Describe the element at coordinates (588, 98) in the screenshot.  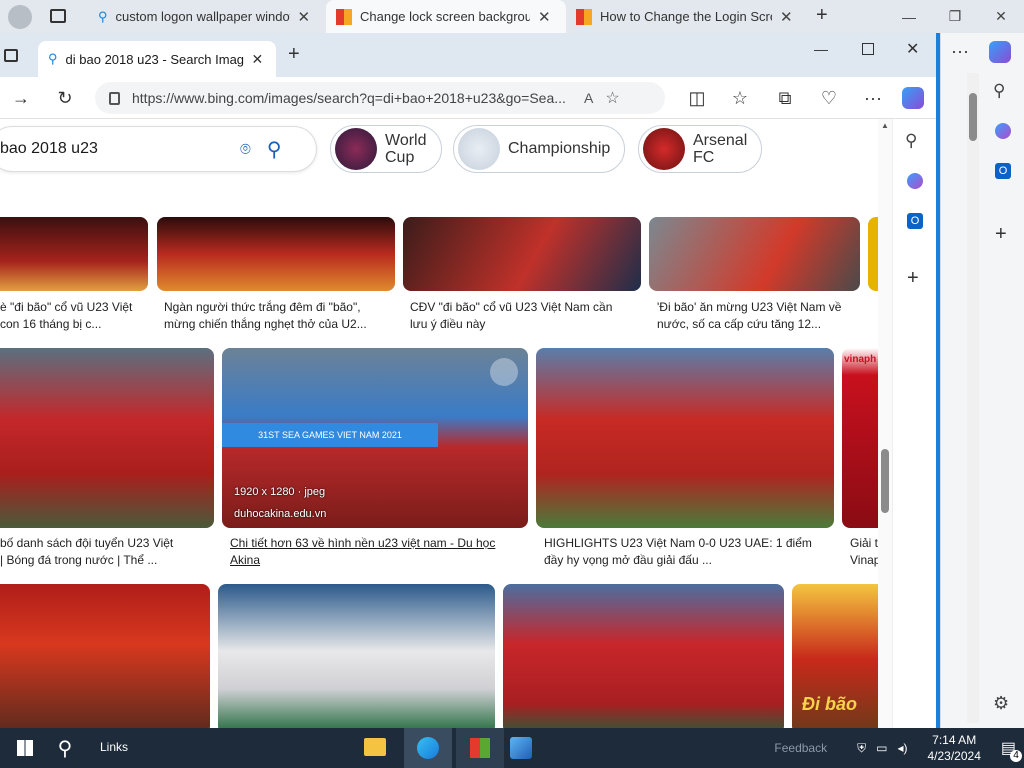
I see `read-aloud-icon: A` at that location.